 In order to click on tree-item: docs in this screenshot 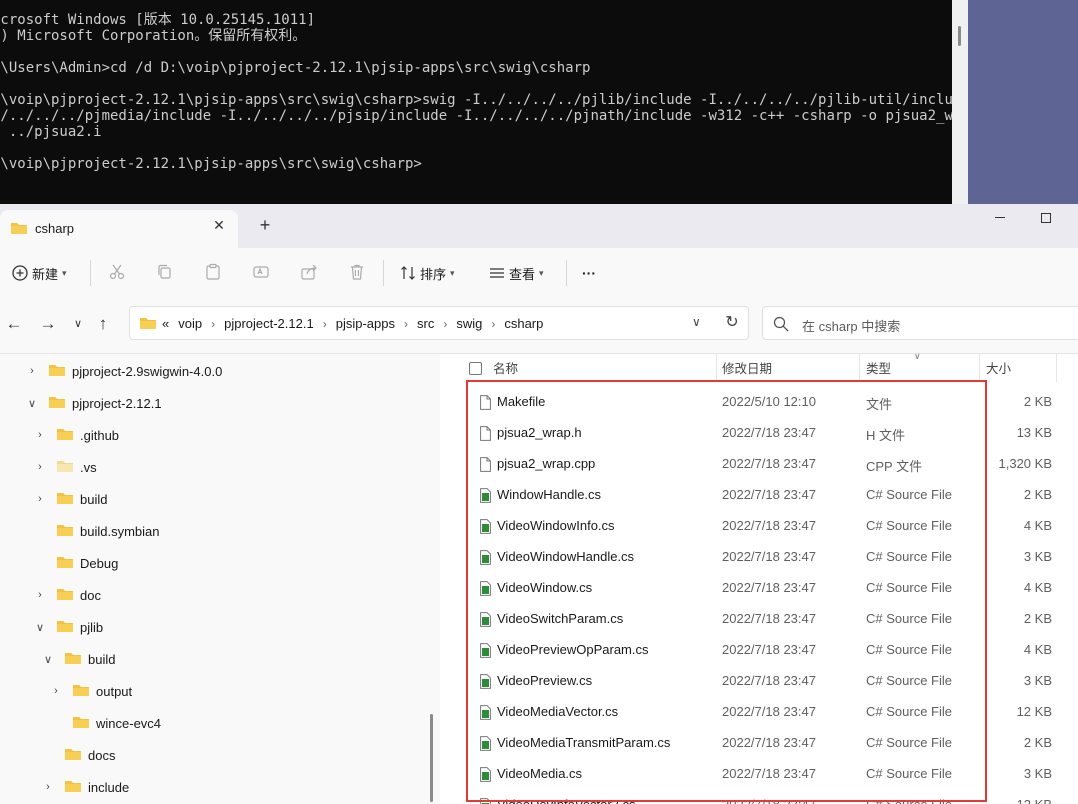, I will do `click(77, 755)`.